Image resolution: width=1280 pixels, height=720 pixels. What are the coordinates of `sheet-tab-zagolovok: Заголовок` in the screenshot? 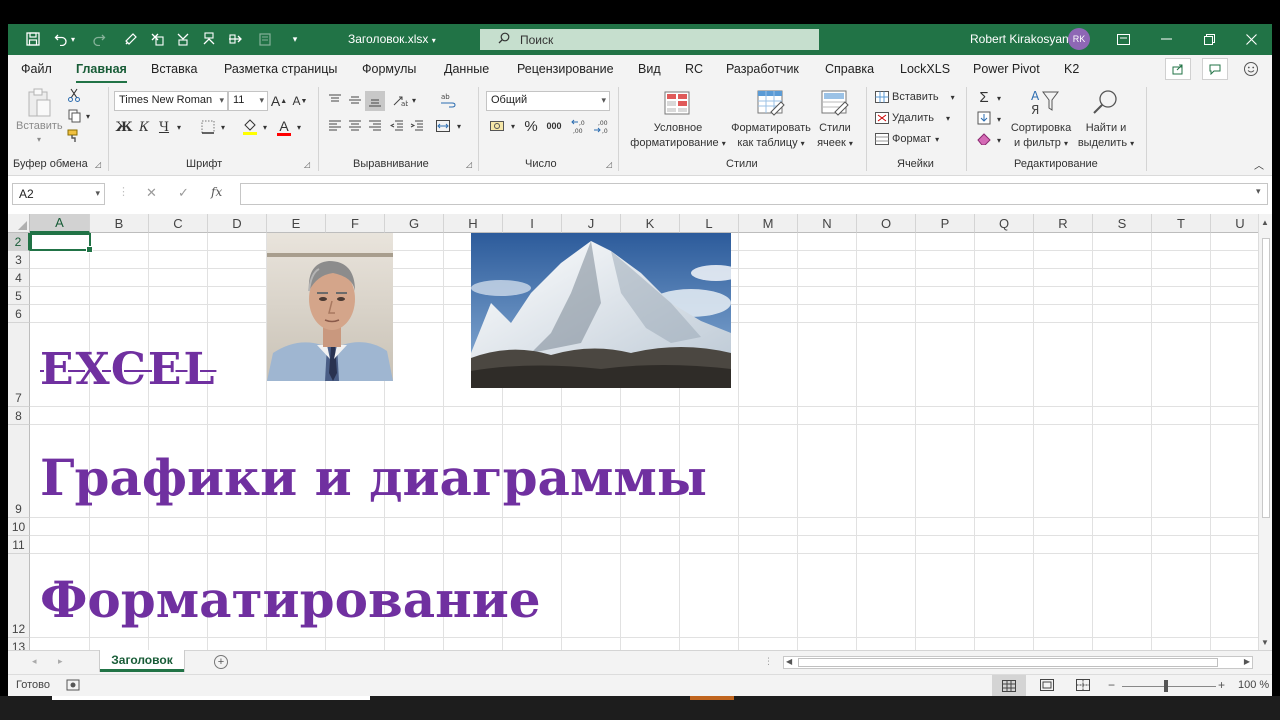 It's located at (142, 661).